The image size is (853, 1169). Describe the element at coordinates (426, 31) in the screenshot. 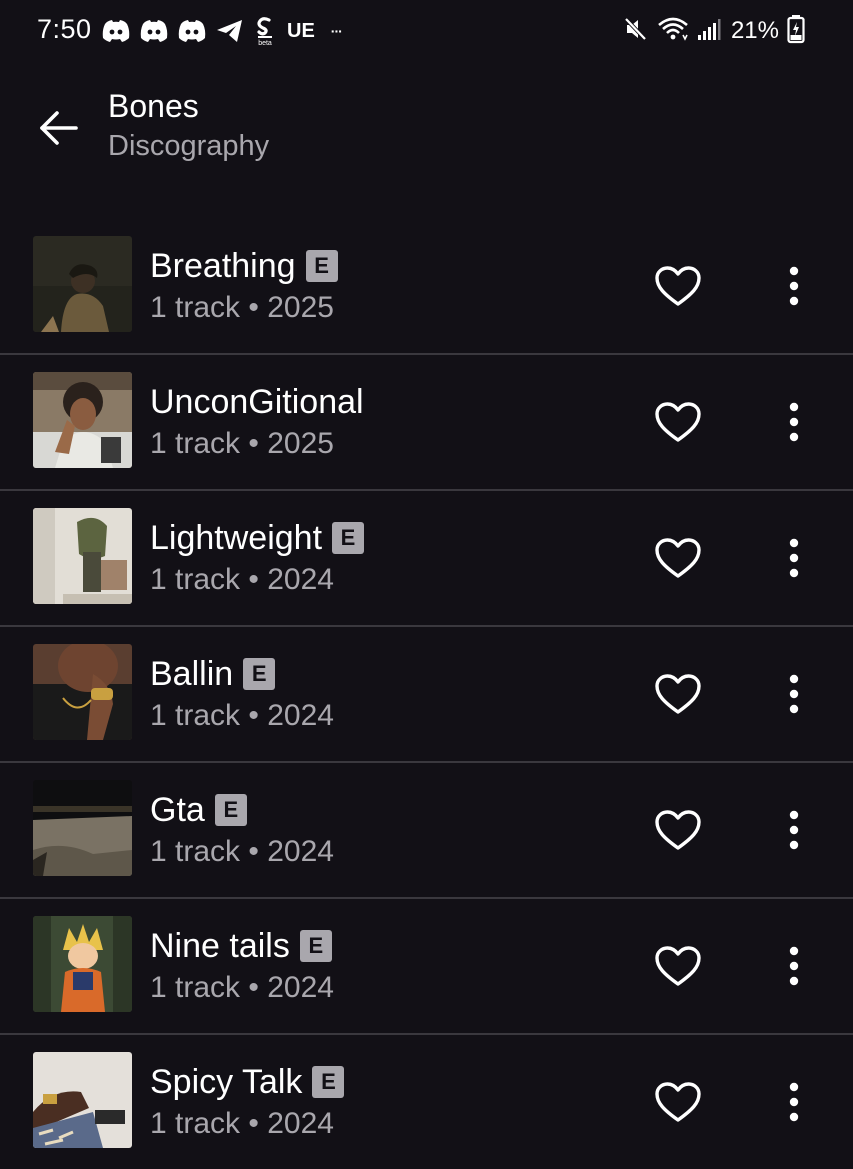

I see `status-bar: 7:50 beta UE ··· 21%` at that location.